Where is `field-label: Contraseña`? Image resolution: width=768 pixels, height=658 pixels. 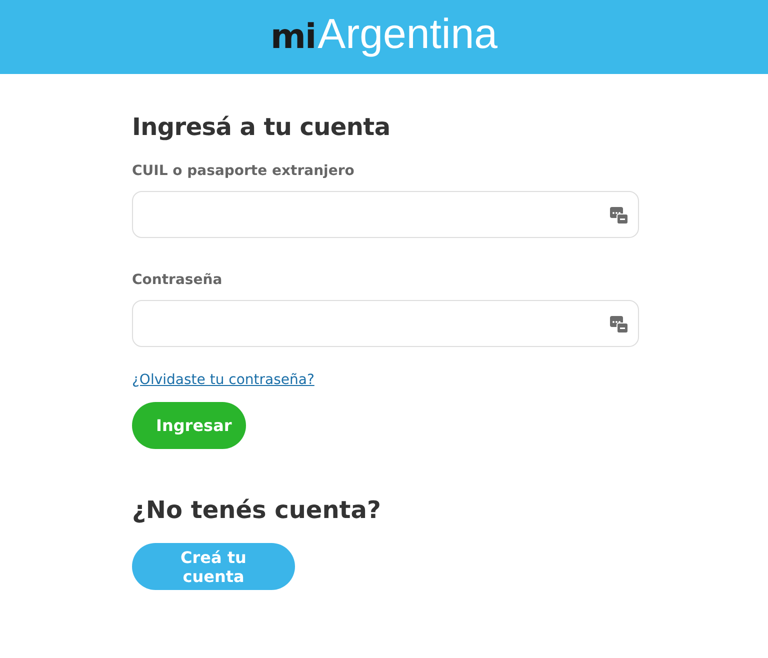
field-label: Contraseña is located at coordinates (177, 280).